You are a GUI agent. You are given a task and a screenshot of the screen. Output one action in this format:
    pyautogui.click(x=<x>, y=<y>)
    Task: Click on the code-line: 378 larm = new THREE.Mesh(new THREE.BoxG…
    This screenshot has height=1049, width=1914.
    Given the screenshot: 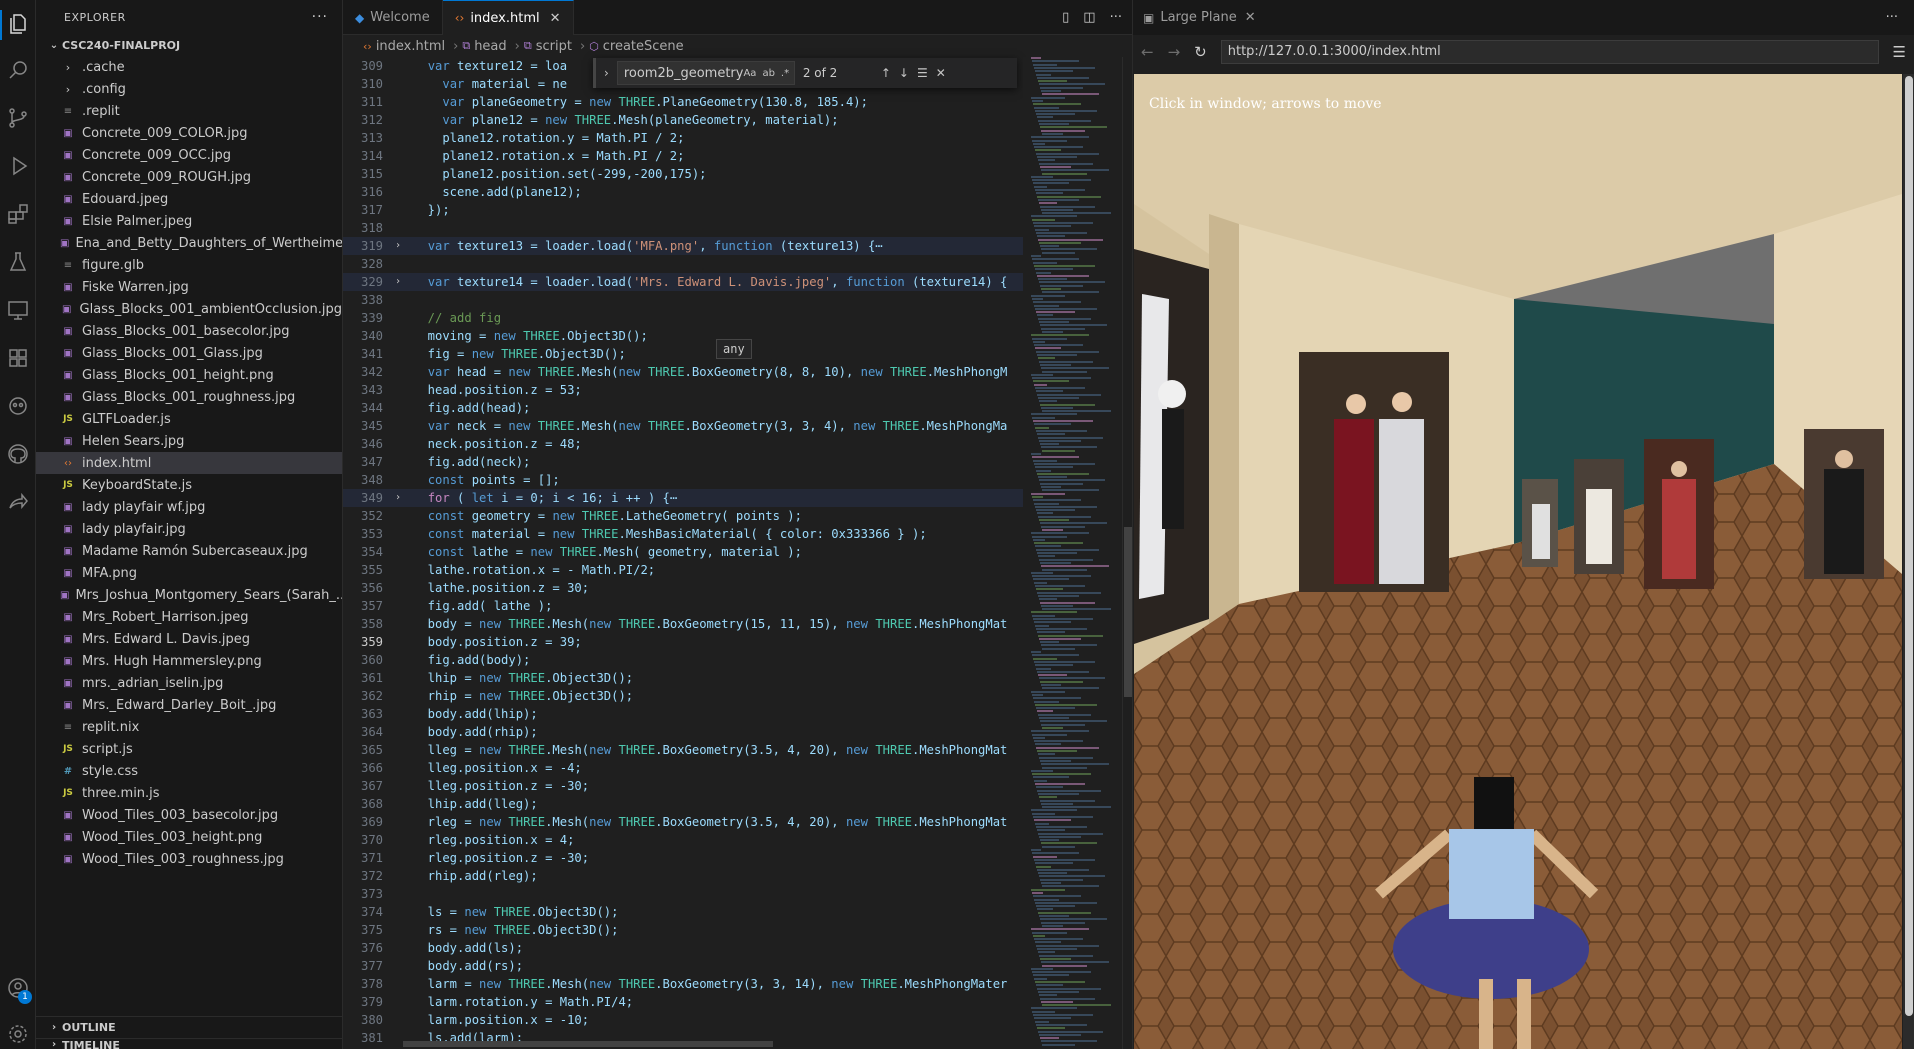 What is the action you would take?
    pyautogui.click(x=683, y=984)
    